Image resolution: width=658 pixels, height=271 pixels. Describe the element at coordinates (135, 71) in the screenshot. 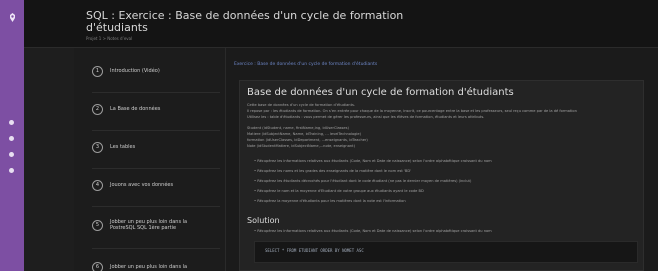

I see `sidebar-item-label: Introduction (Vidéo)` at that location.